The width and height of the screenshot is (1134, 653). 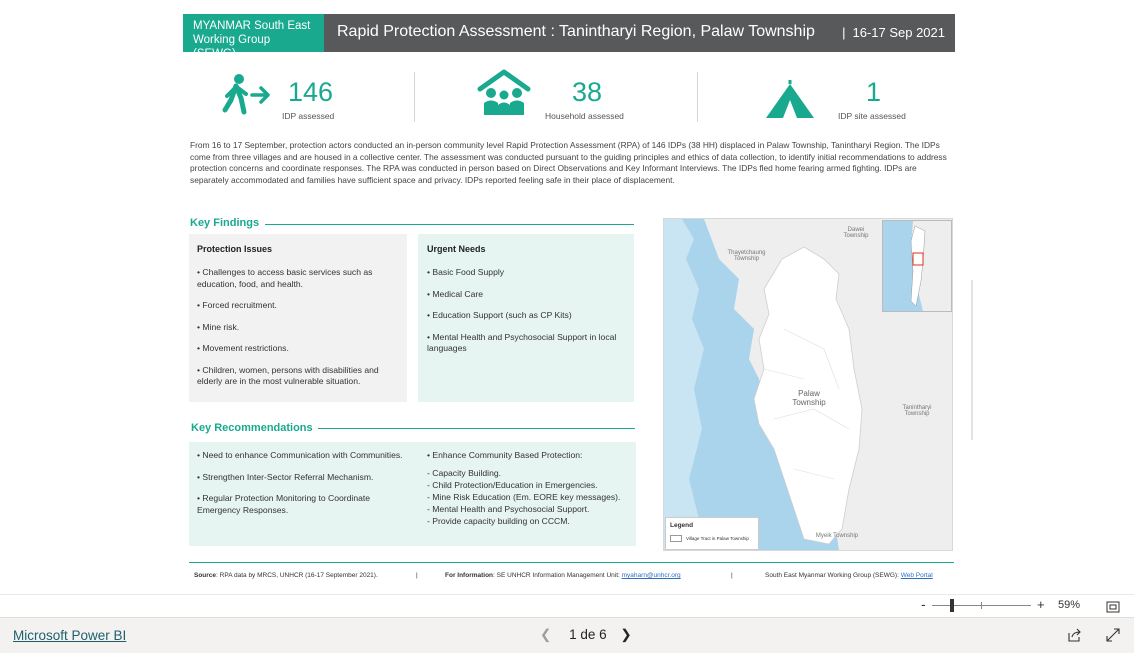 I want to click on page-indicator: 1 de 6, so click(x=588, y=634).